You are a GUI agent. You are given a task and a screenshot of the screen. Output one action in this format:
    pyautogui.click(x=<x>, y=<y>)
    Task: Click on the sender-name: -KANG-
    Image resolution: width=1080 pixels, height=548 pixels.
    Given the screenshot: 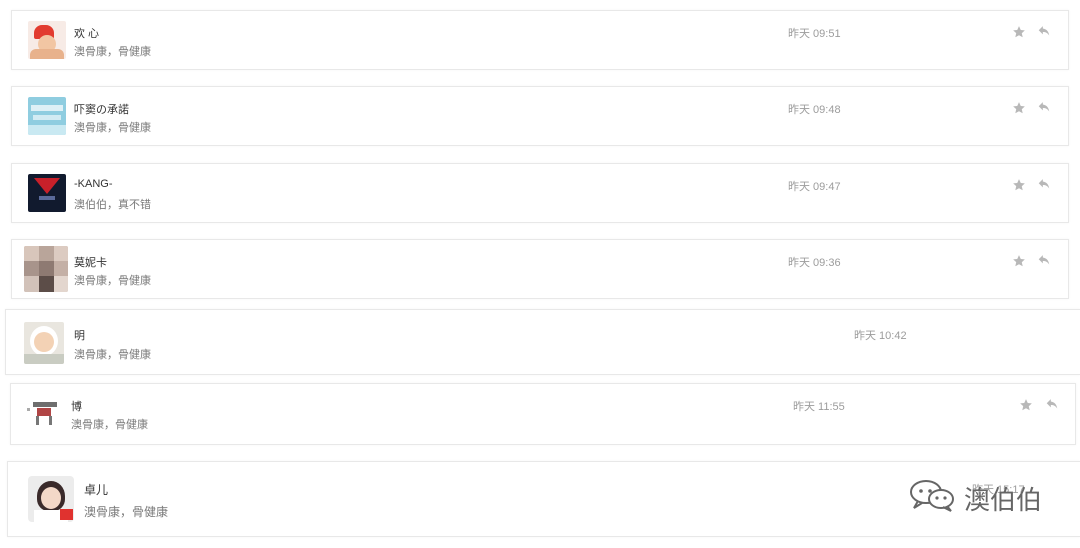 What is the action you would take?
    pyautogui.click(x=93, y=184)
    